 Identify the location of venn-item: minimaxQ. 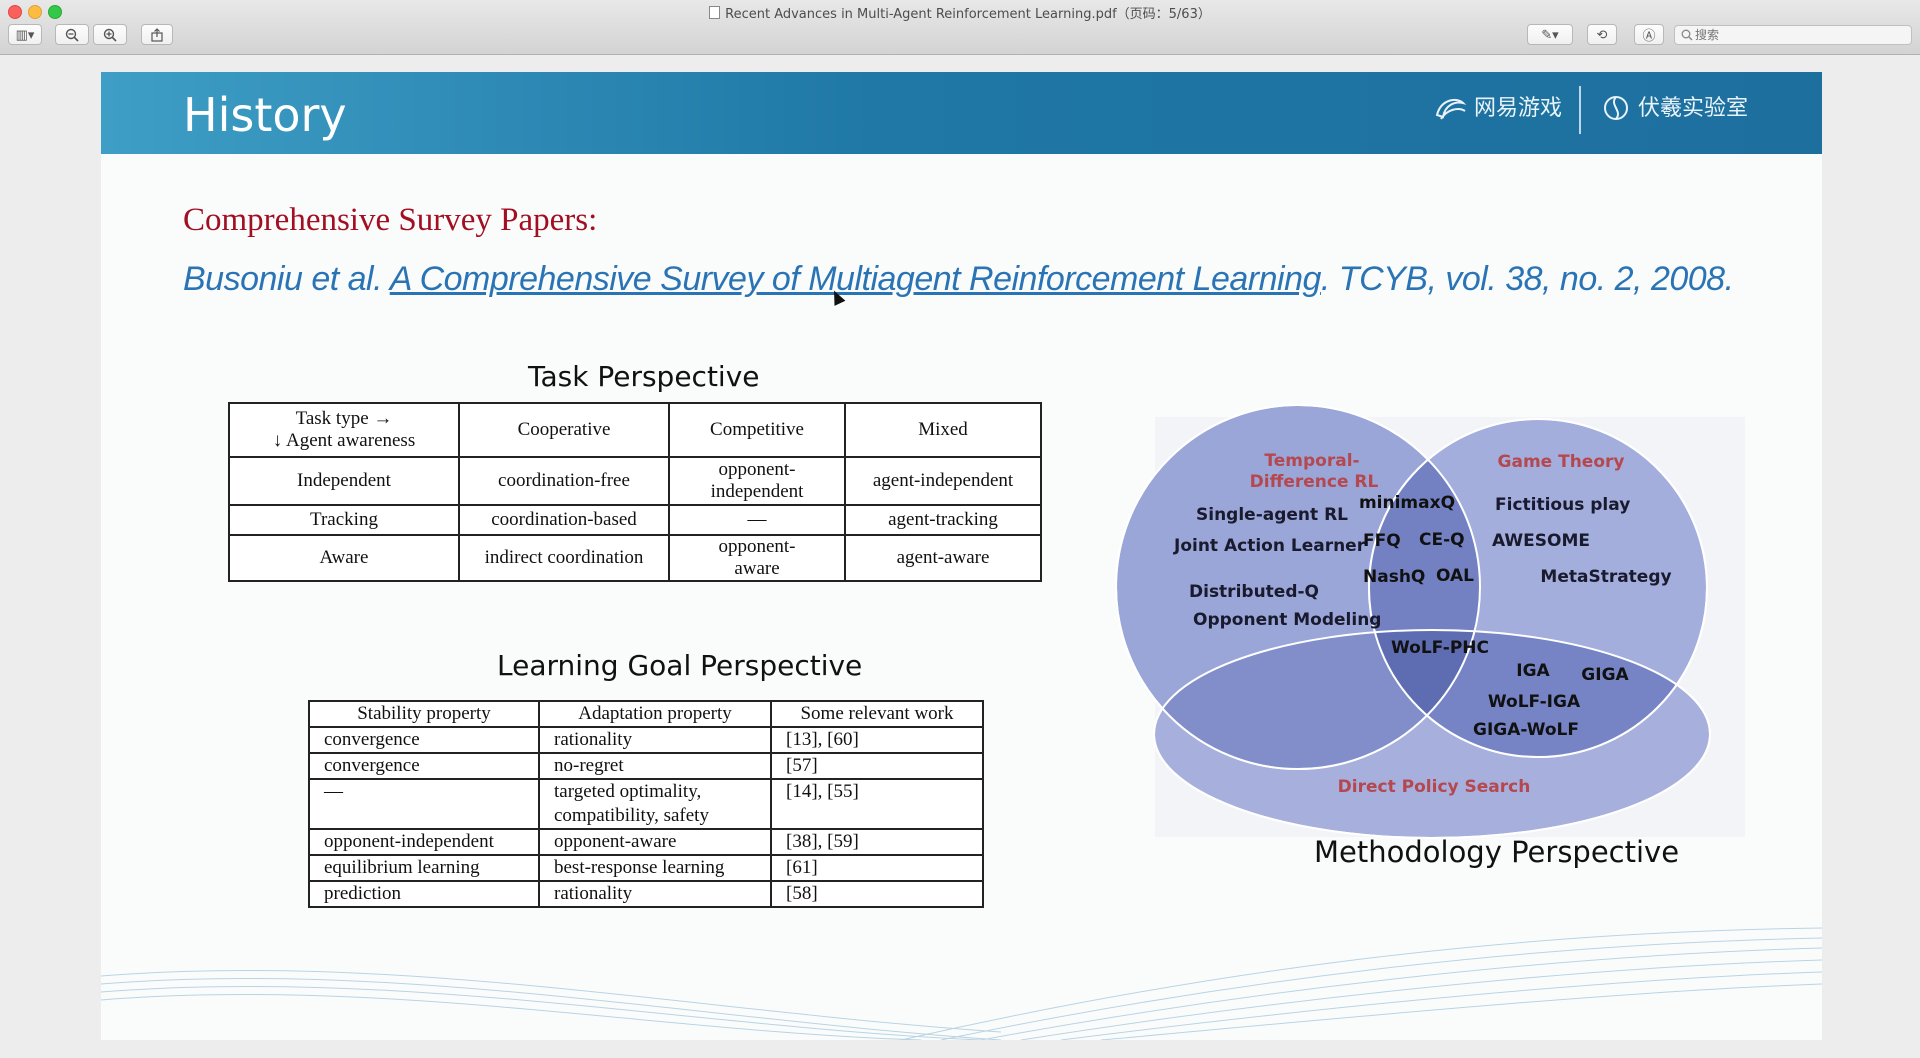
(1407, 503).